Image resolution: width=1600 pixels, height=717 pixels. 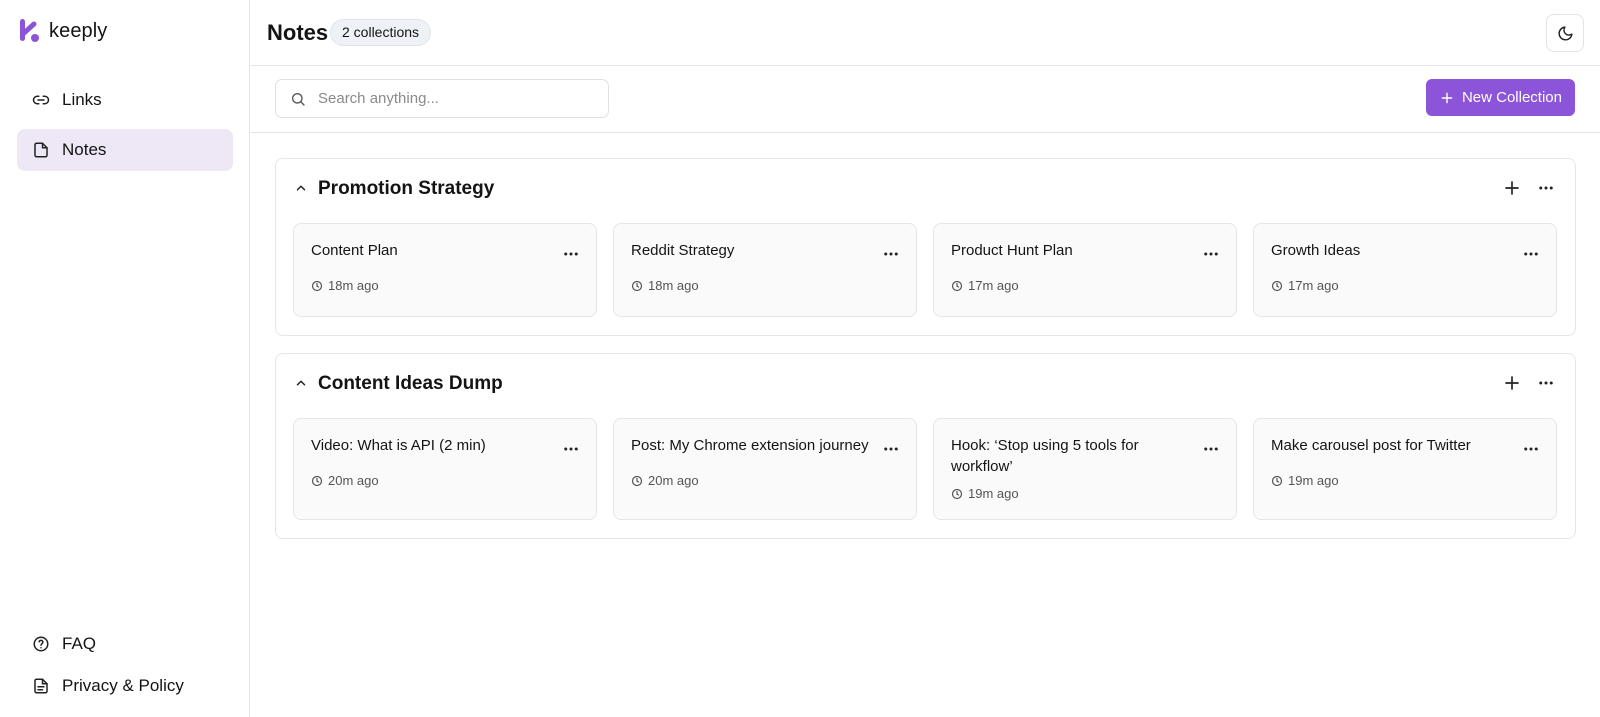 I want to click on note-card: Product Hunt Plan 17m ago, so click(x=1085, y=270).